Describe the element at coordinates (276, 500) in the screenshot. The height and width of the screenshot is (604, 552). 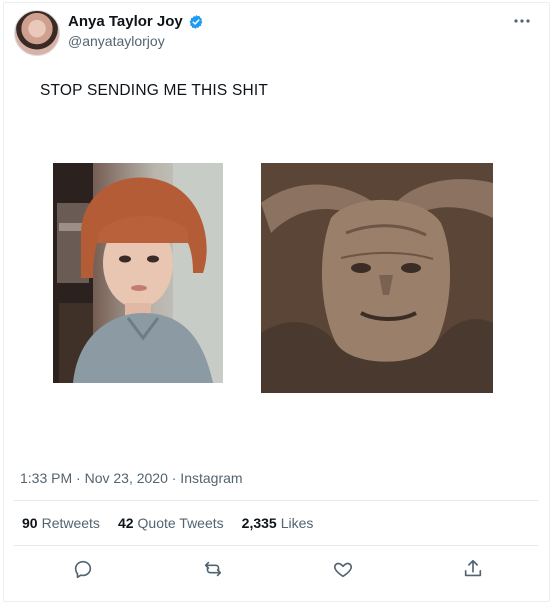
I see `divider-top` at that location.